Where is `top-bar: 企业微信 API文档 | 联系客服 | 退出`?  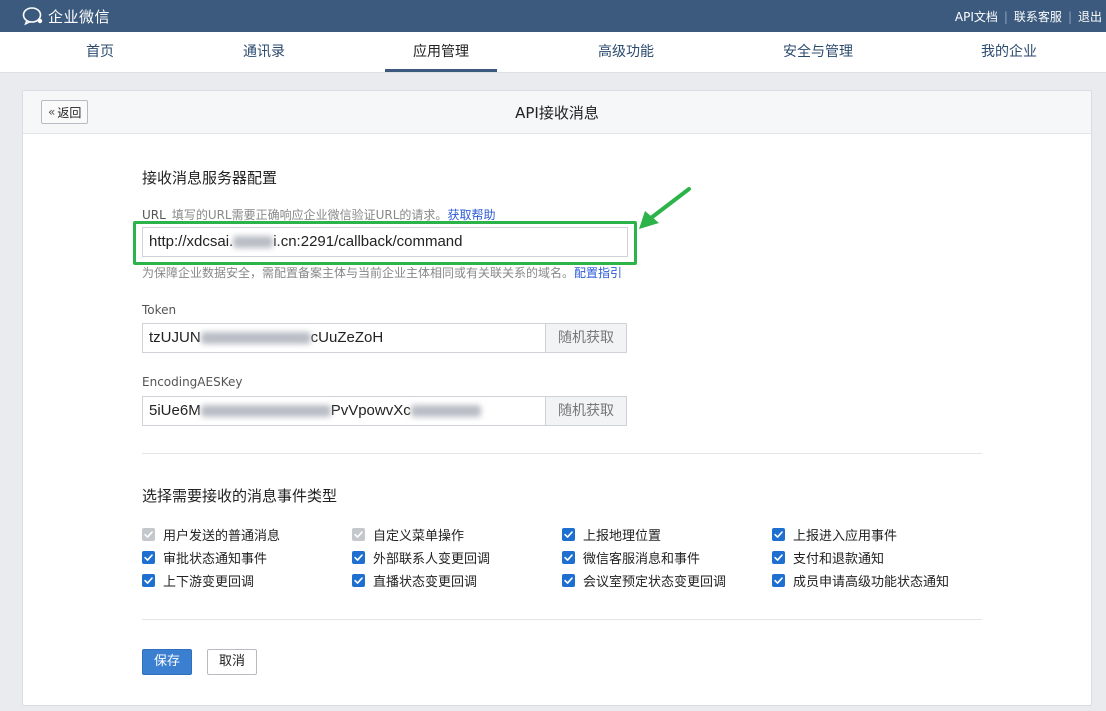
top-bar: 企业微信 API文档 | 联系客服 | 退出 is located at coordinates (553, 16).